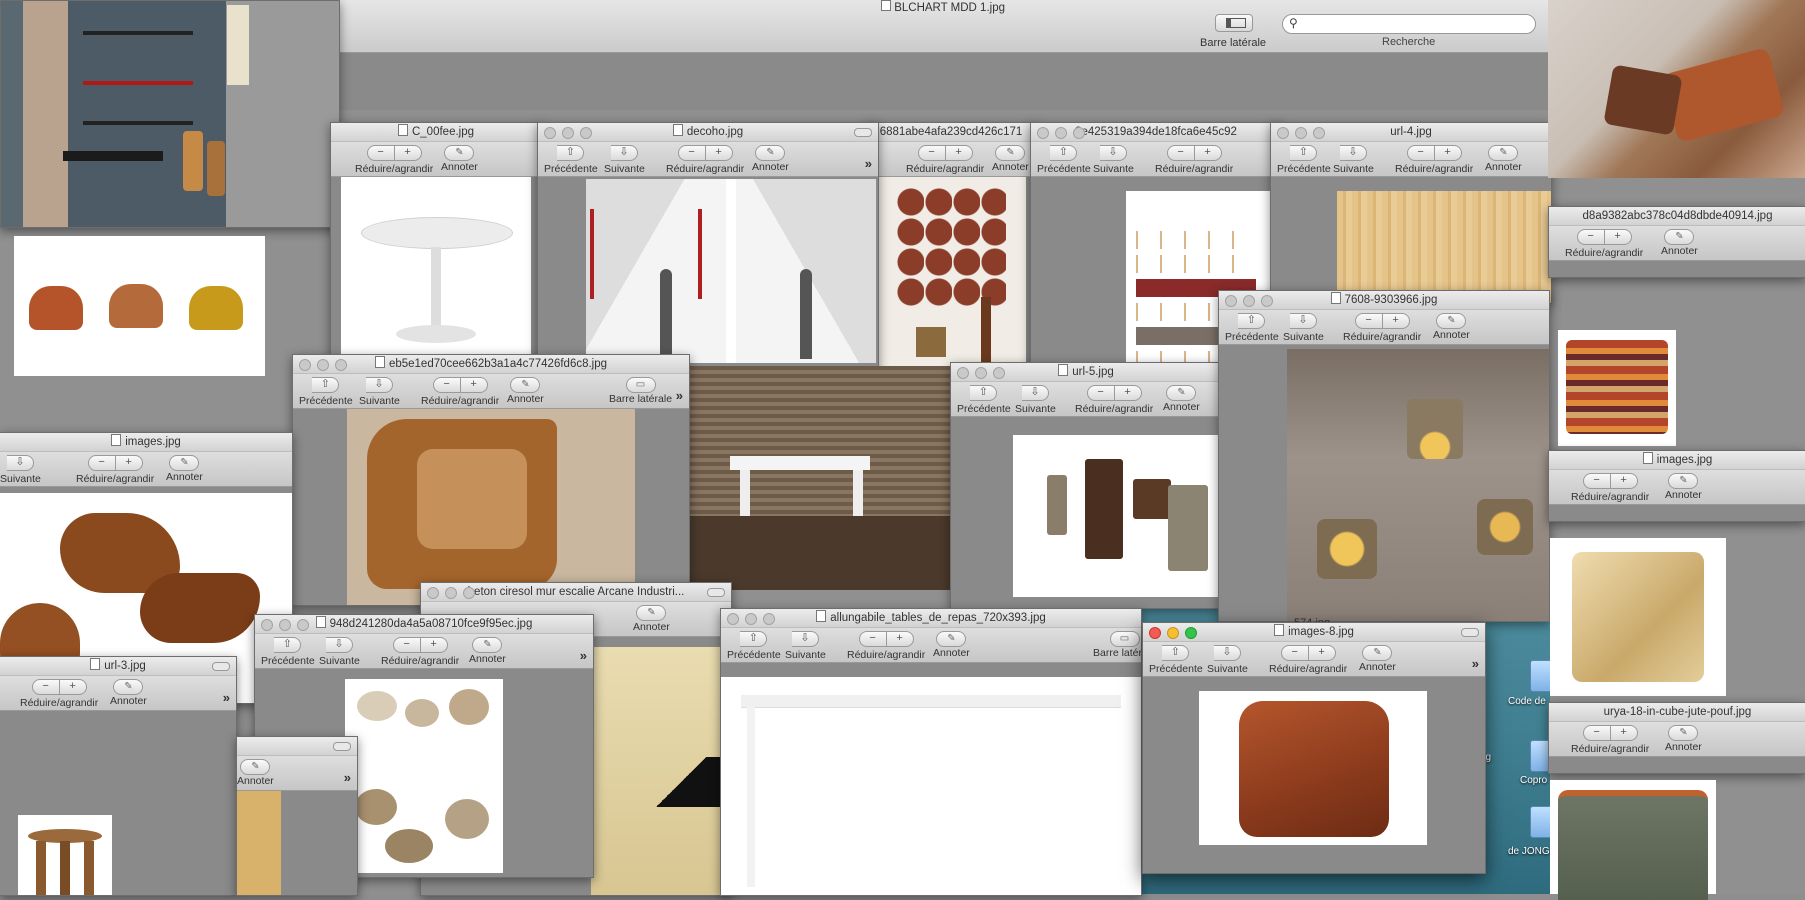 Image resolution: width=1805 pixels, height=900 pixels. Describe the element at coordinates (1409, 24) in the screenshot. I see `search-input: ⚲` at that location.